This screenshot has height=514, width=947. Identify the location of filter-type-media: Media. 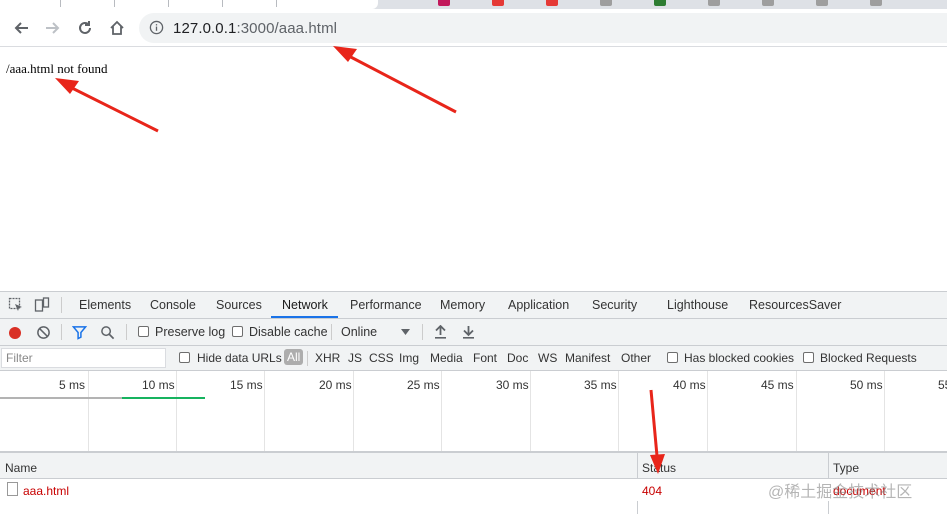
(446, 358).